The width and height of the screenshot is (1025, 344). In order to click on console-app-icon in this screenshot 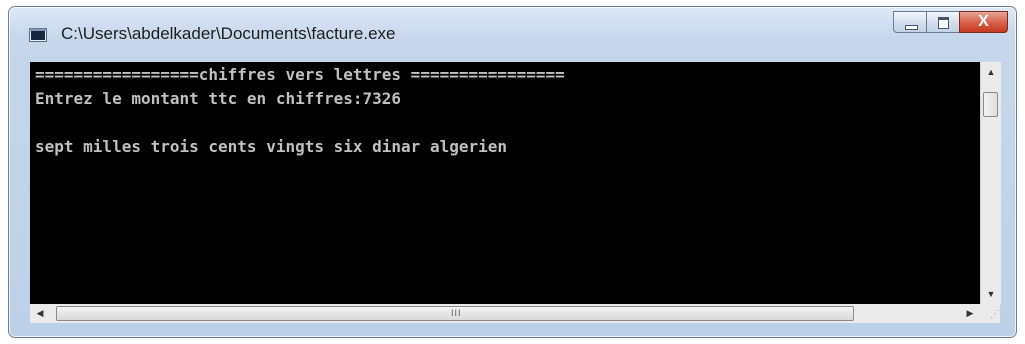, I will do `click(38, 35)`.